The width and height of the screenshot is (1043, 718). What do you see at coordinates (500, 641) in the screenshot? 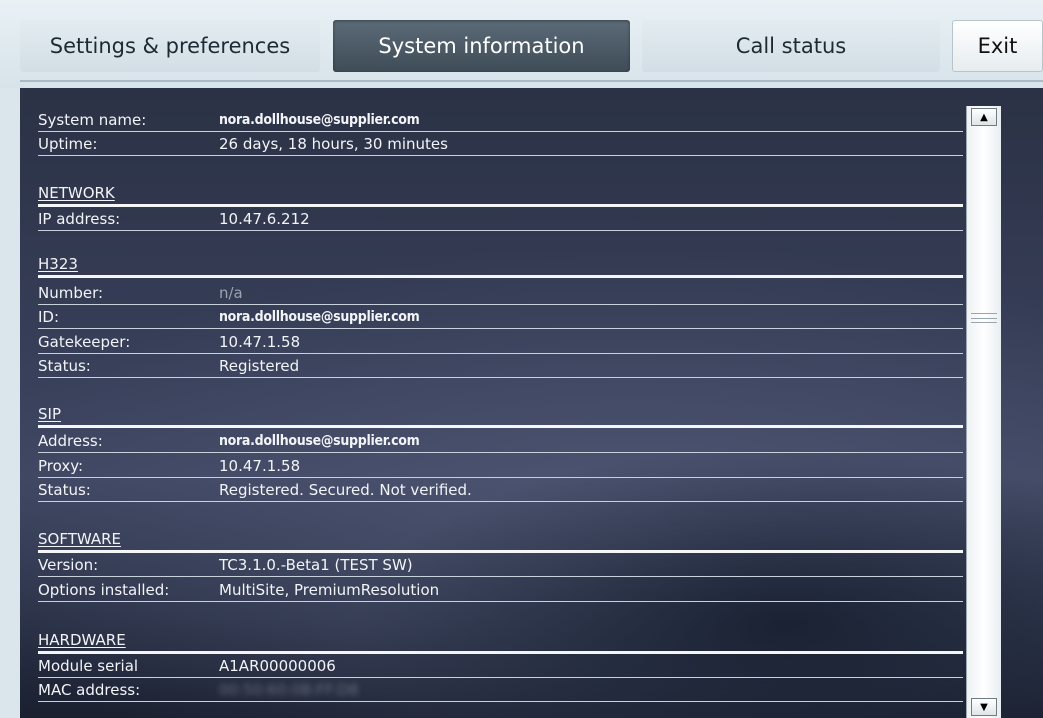
I see `section-header-hardware: HARDWARE` at bounding box center [500, 641].